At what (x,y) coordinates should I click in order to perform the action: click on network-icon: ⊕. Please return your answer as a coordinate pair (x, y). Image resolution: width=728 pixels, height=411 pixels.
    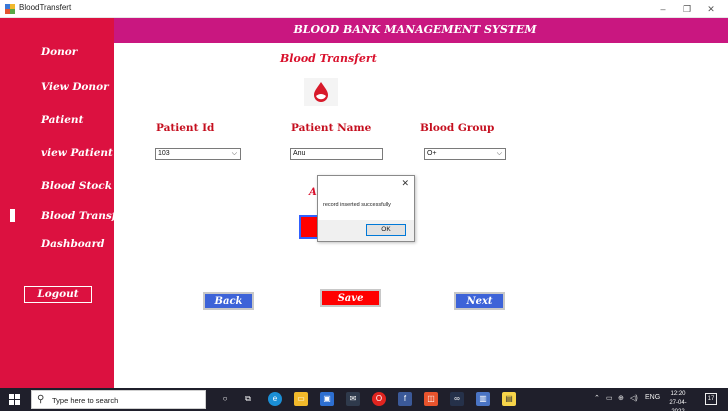
    Looking at the image, I should click on (621, 398).